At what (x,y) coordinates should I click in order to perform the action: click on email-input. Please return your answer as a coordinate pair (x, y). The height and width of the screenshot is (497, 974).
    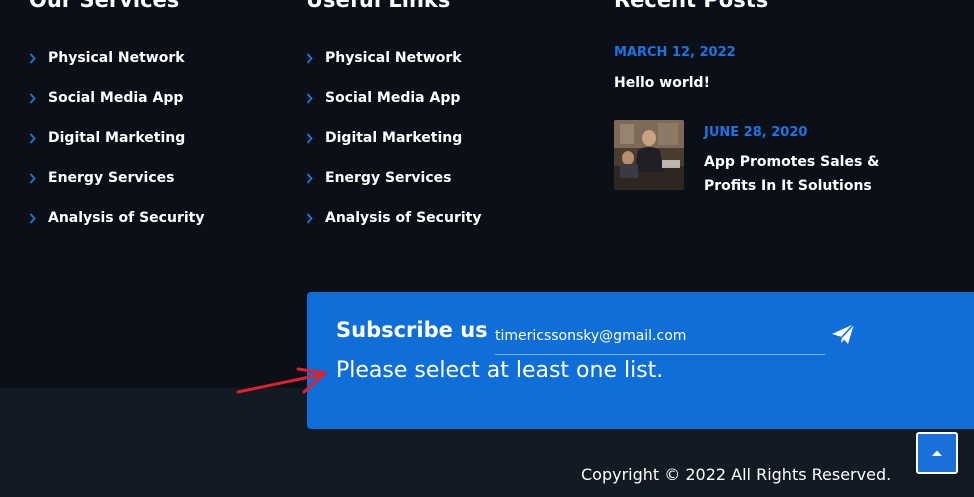
    Looking at the image, I should click on (660, 336).